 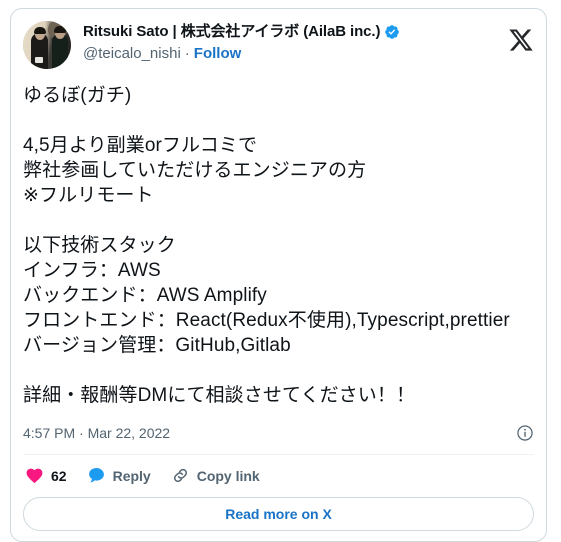 I want to click on verified-badge-icon, so click(x=392, y=32).